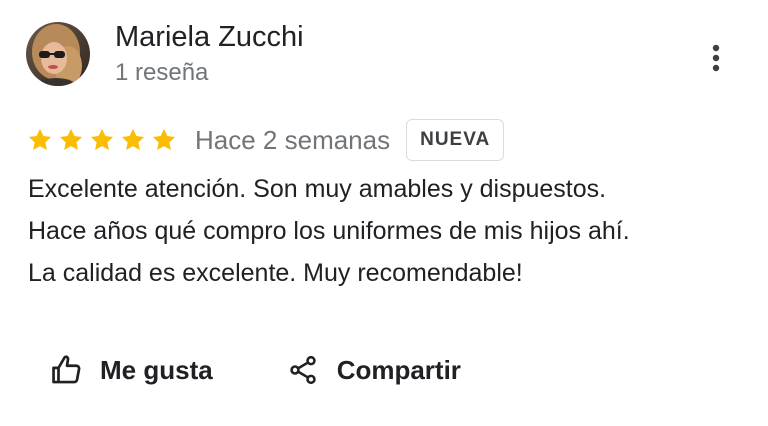 The width and height of the screenshot is (768, 426). I want to click on share-label: Compartir, so click(398, 369).